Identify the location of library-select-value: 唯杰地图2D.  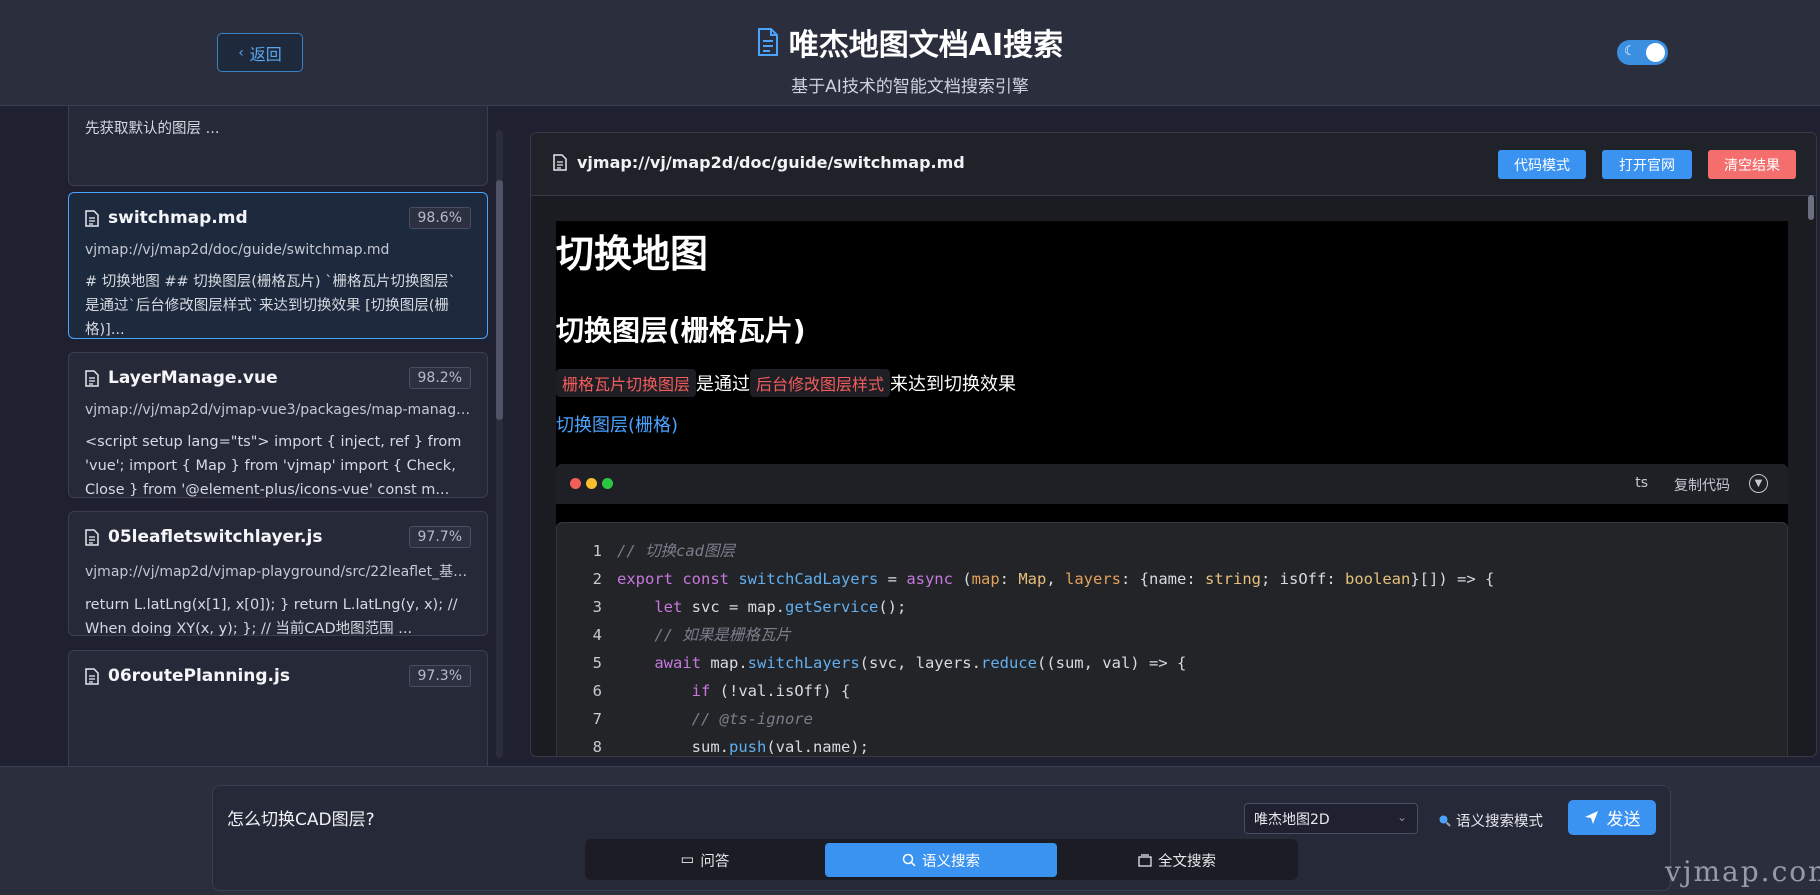
(1292, 819).